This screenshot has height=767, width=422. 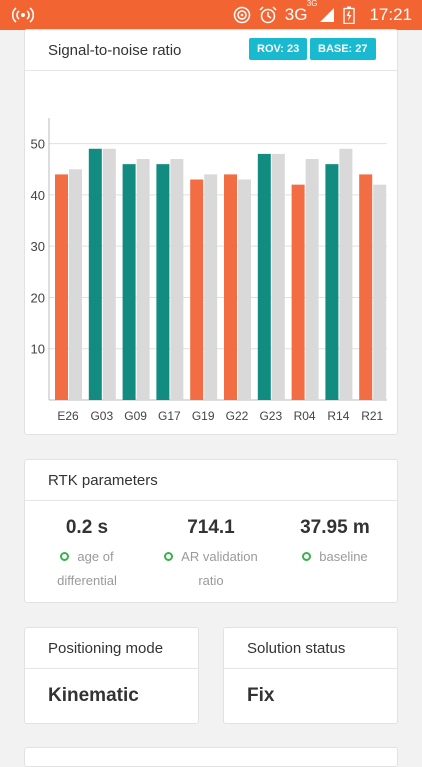 I want to click on rtk-baseline-value: 37.95 m, so click(x=335, y=527).